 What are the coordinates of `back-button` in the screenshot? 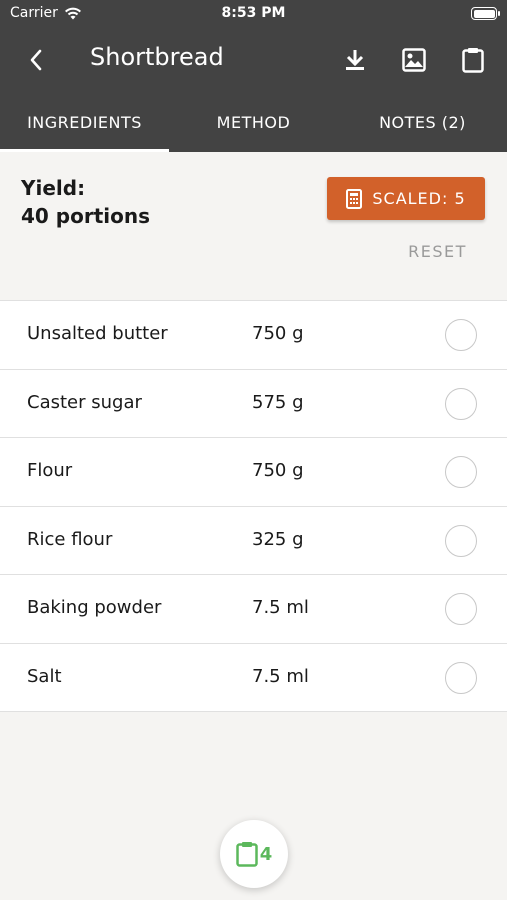 It's located at (36, 60).